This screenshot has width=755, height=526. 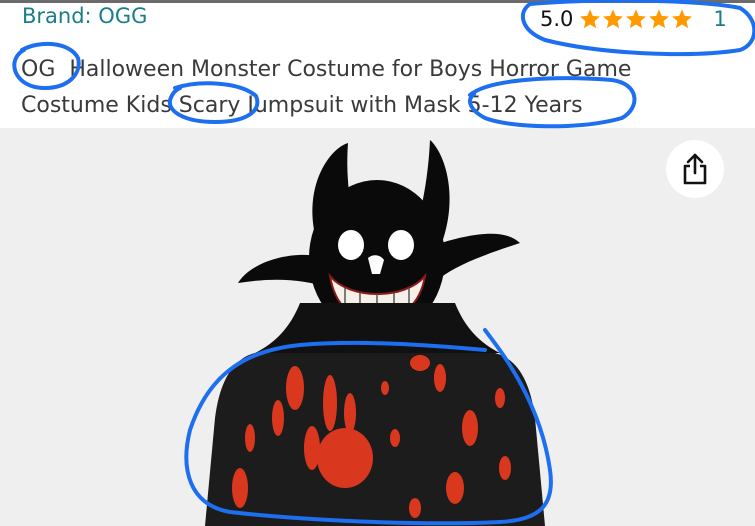 What do you see at coordinates (719, 19) in the screenshot?
I see `rating-count: 1` at bounding box center [719, 19].